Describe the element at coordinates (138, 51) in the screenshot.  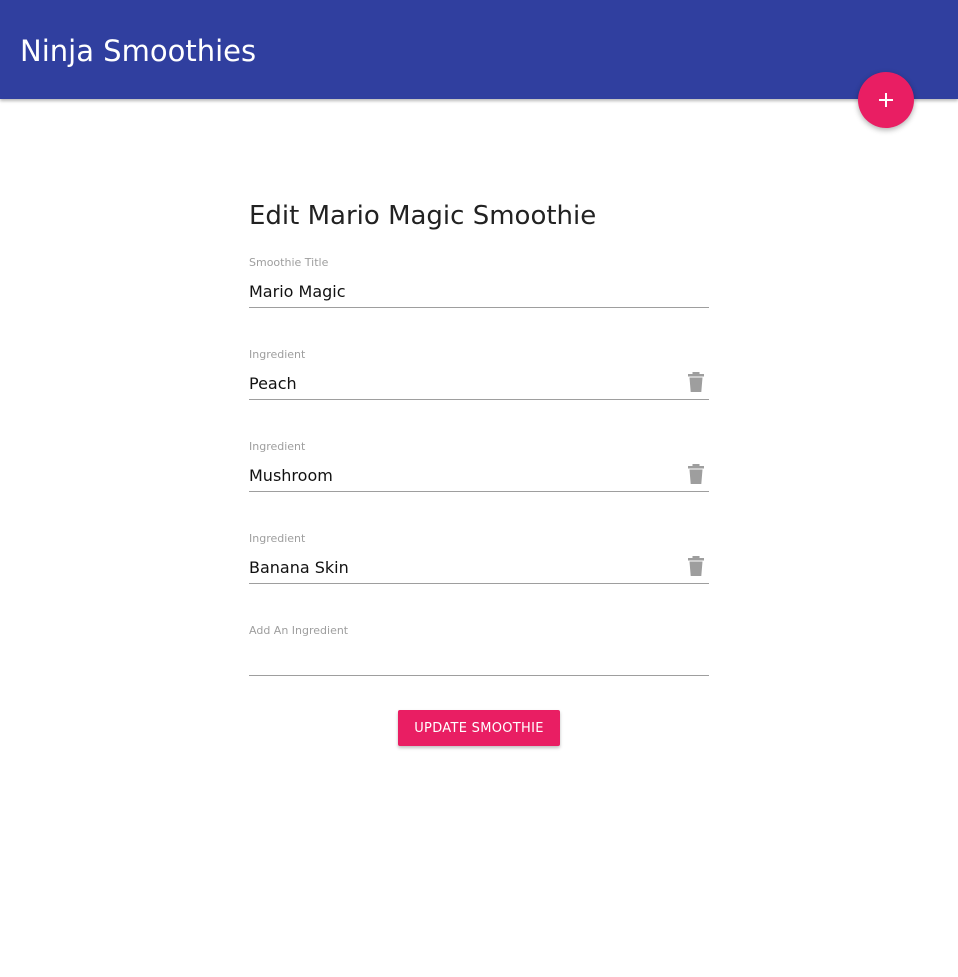
I see `brand-logo: Ninja Smoothies` at that location.